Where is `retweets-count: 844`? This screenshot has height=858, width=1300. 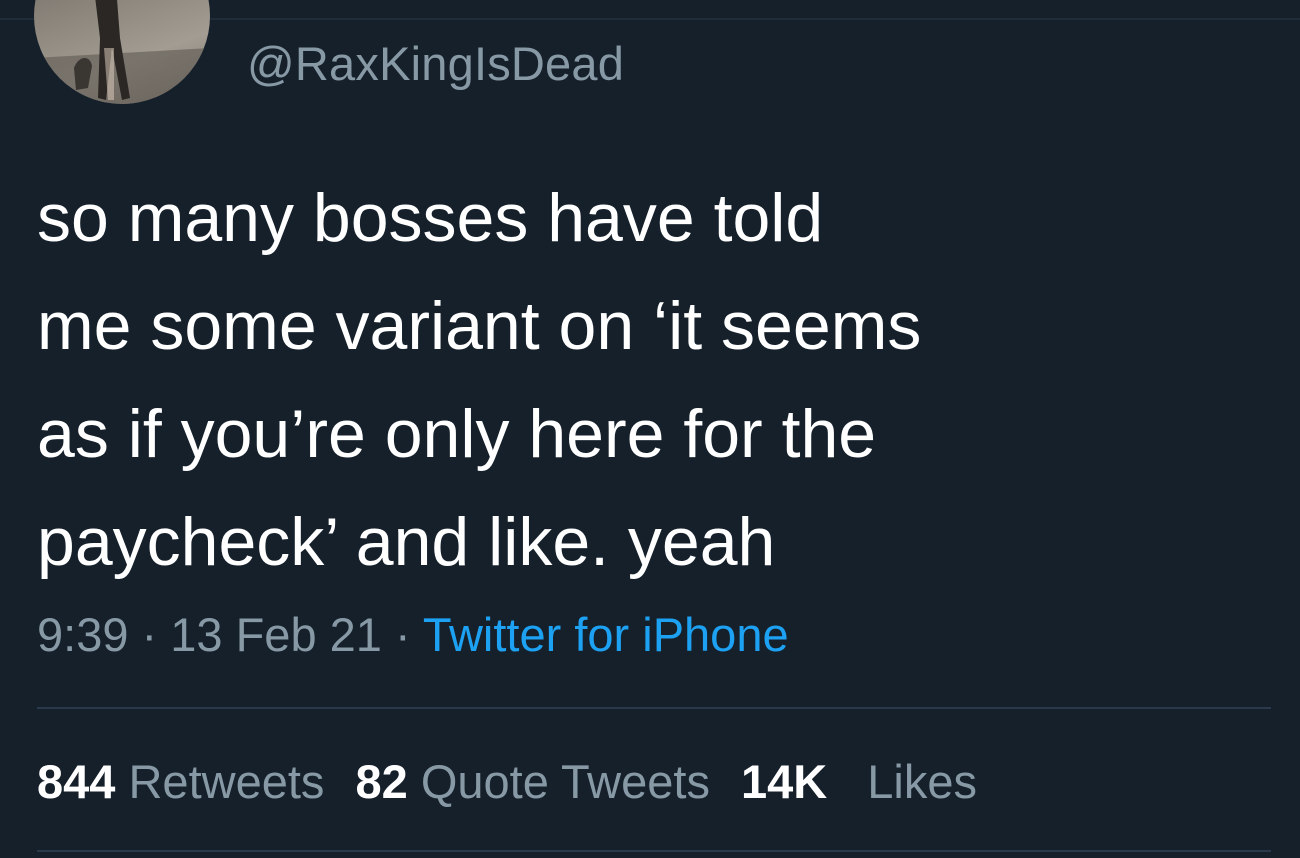 retweets-count: 844 is located at coordinates (76, 781).